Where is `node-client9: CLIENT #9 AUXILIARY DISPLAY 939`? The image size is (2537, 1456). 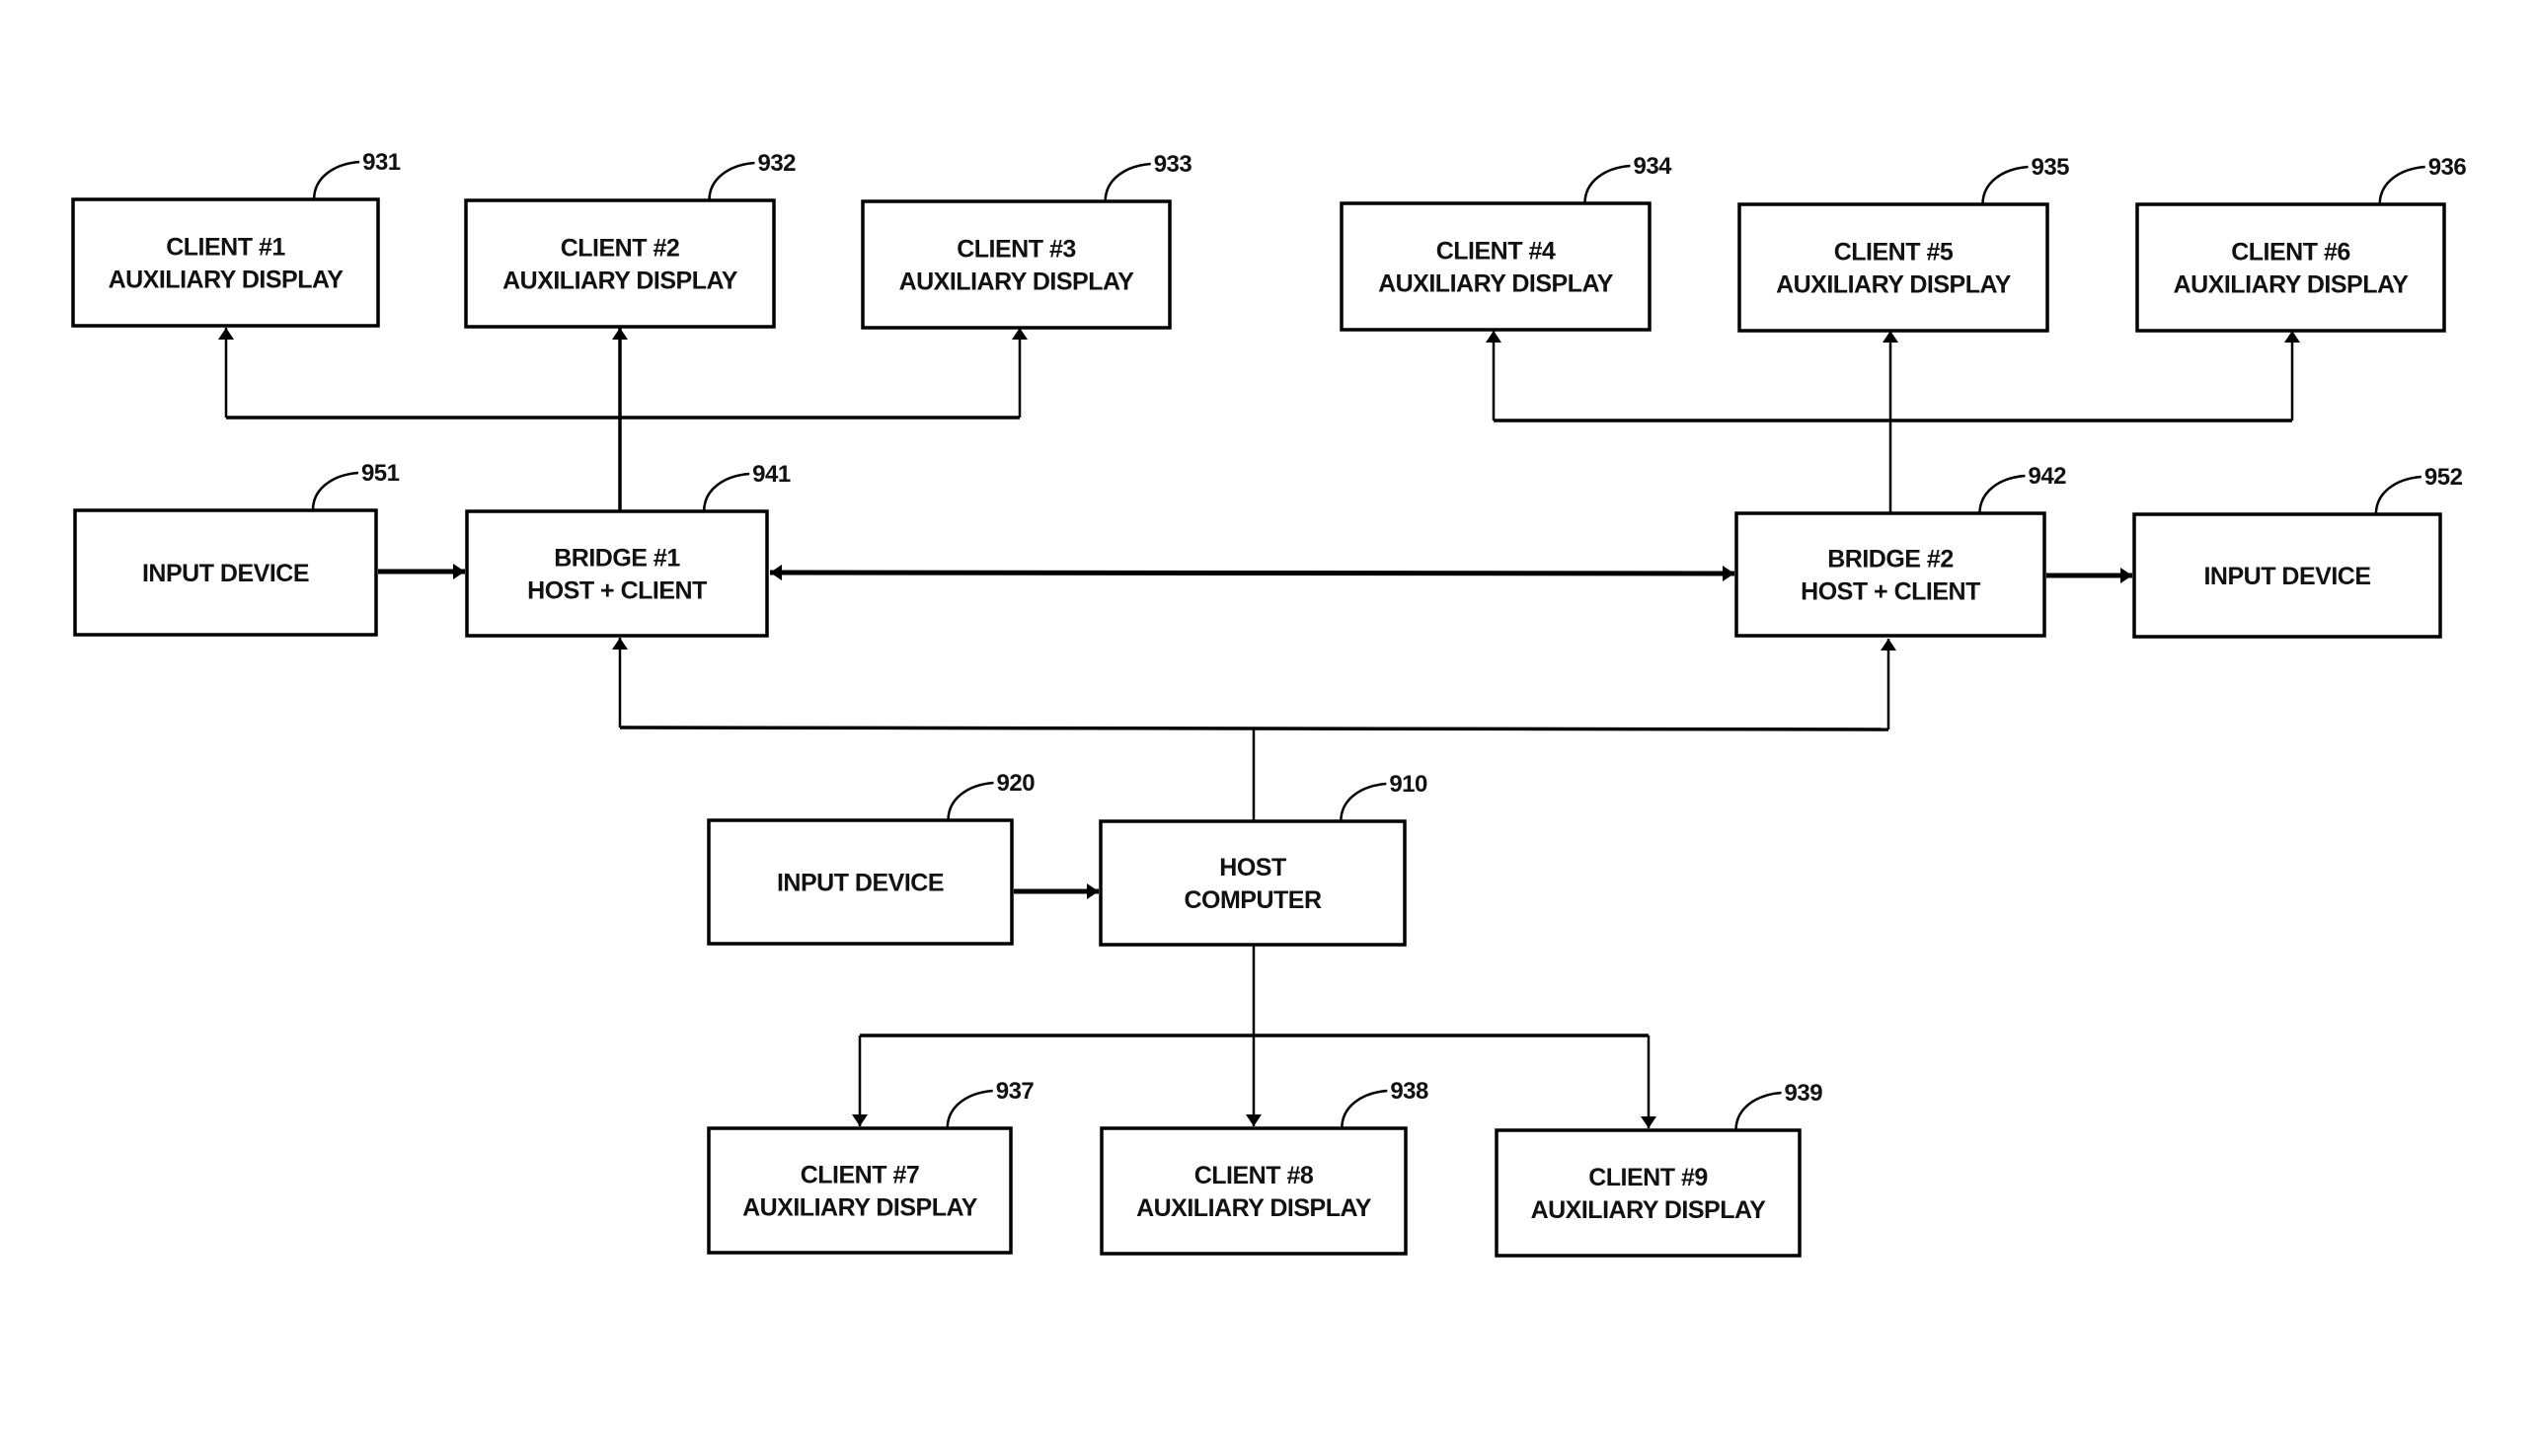
node-client9: CLIENT #9 AUXILIARY DISPLAY 939 is located at coordinates (1659, 1169).